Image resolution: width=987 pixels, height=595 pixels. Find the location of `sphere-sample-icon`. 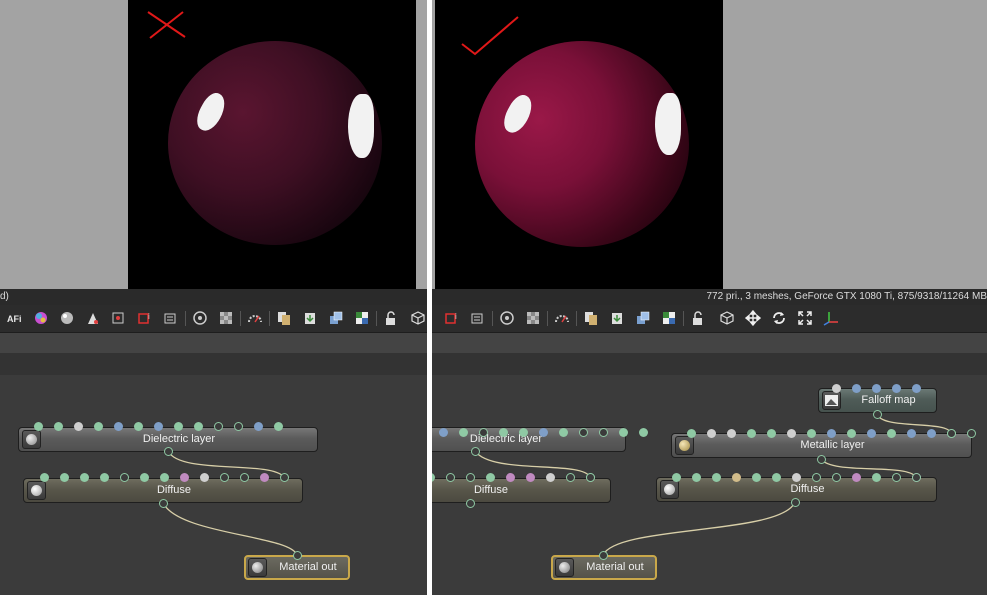

sphere-sample-icon is located at coordinates (67, 318).